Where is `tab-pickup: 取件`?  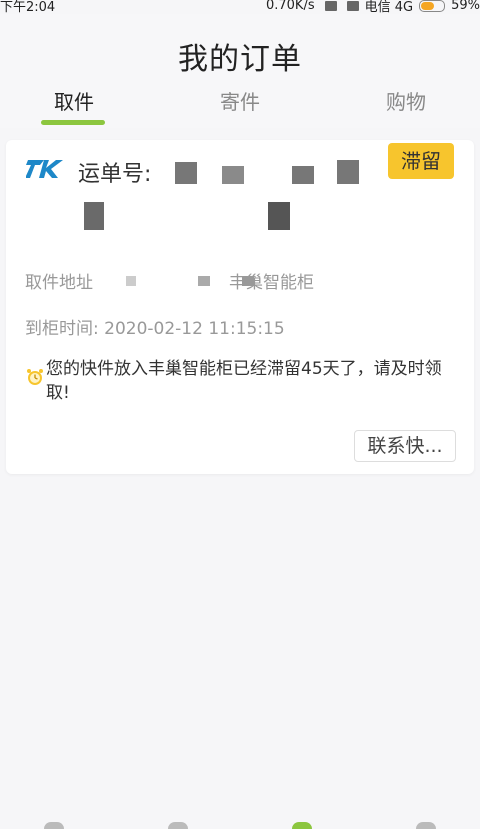
tab-pickup: 取件 is located at coordinates (74, 100).